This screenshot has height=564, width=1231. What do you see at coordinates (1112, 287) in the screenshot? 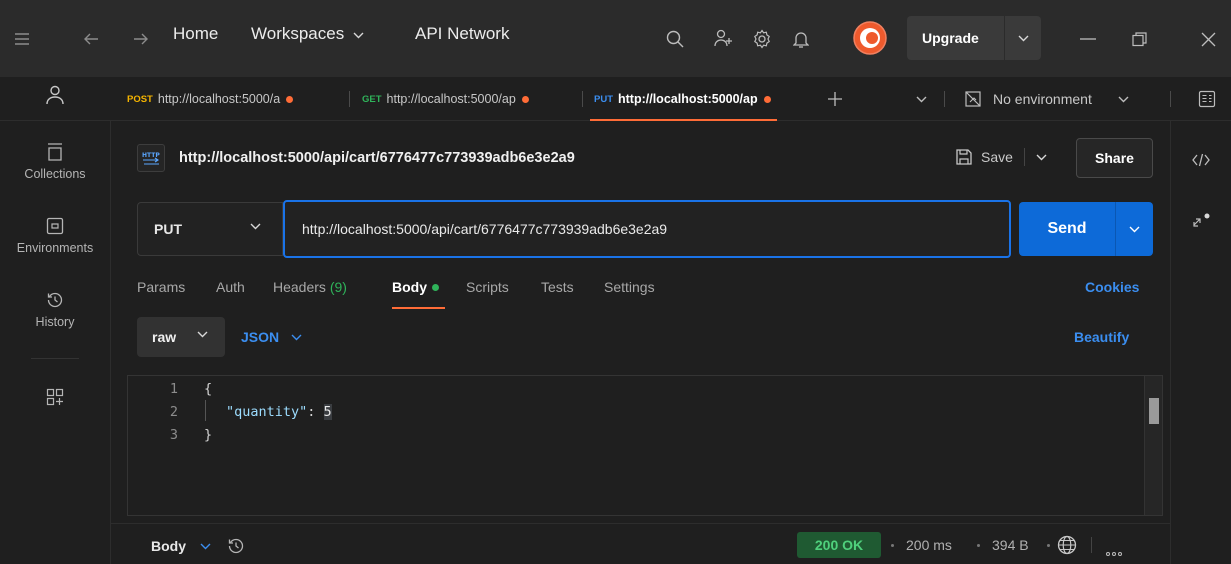
I see `cookies-link: Cookies` at bounding box center [1112, 287].